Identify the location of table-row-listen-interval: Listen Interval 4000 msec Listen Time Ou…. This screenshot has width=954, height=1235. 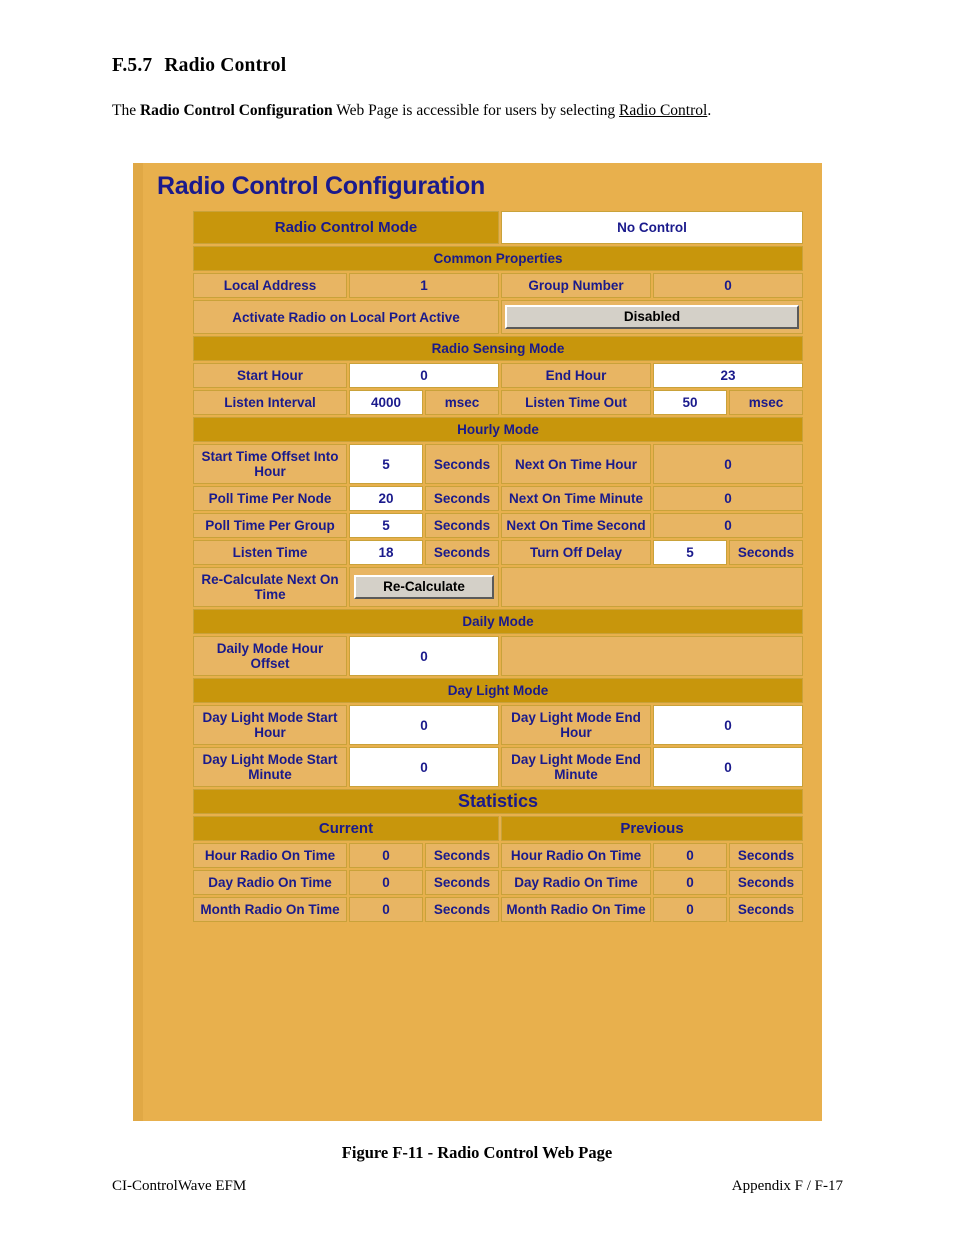
(498, 402).